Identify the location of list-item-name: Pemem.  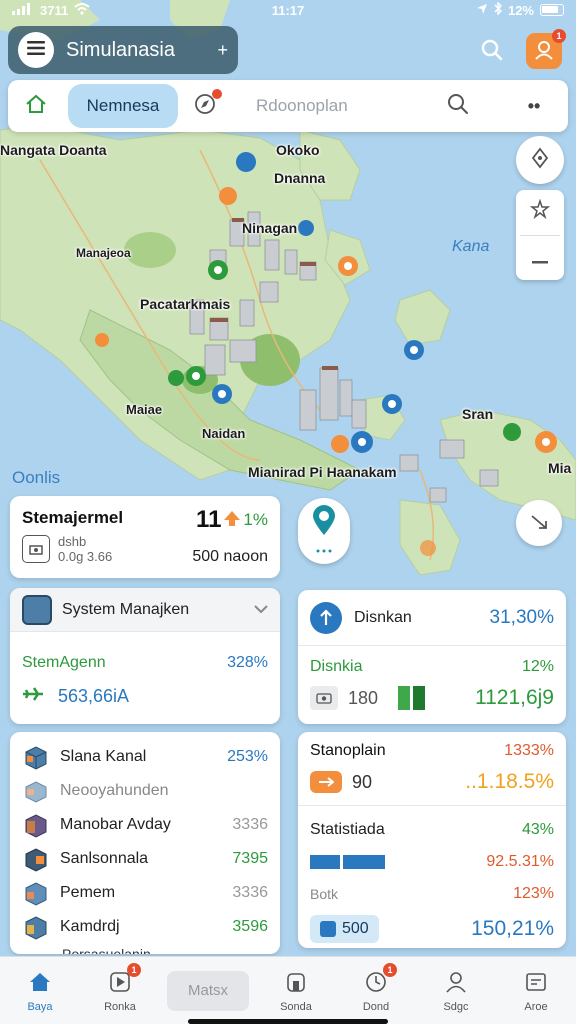
(88, 892).